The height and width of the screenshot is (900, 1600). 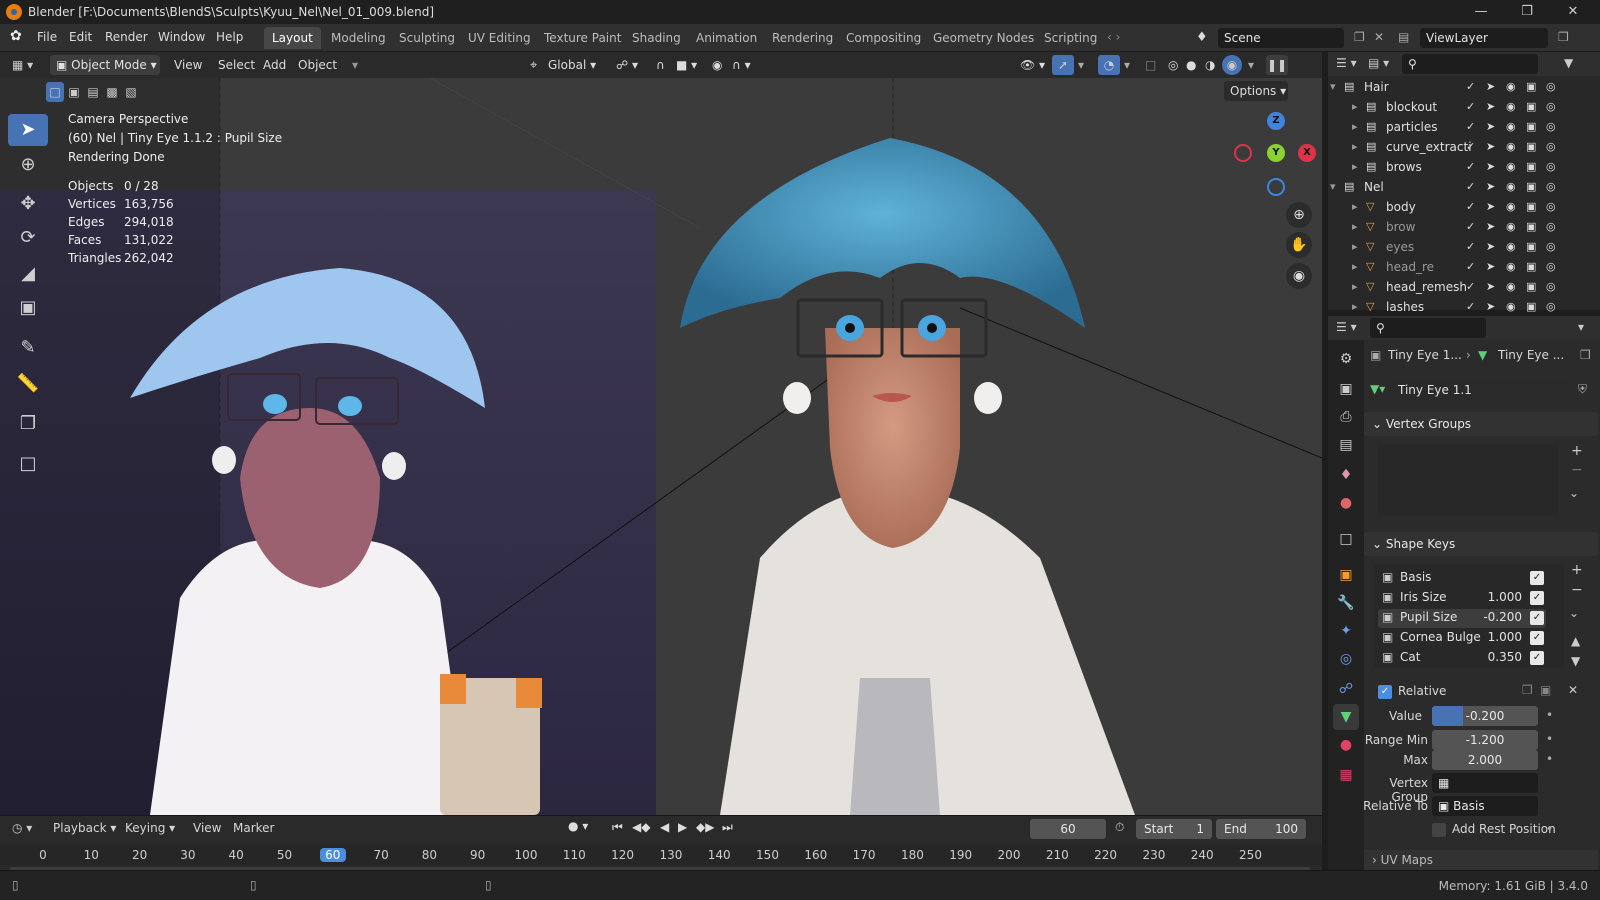 I want to click on close-icon: ✕, so click(x=1573, y=12).